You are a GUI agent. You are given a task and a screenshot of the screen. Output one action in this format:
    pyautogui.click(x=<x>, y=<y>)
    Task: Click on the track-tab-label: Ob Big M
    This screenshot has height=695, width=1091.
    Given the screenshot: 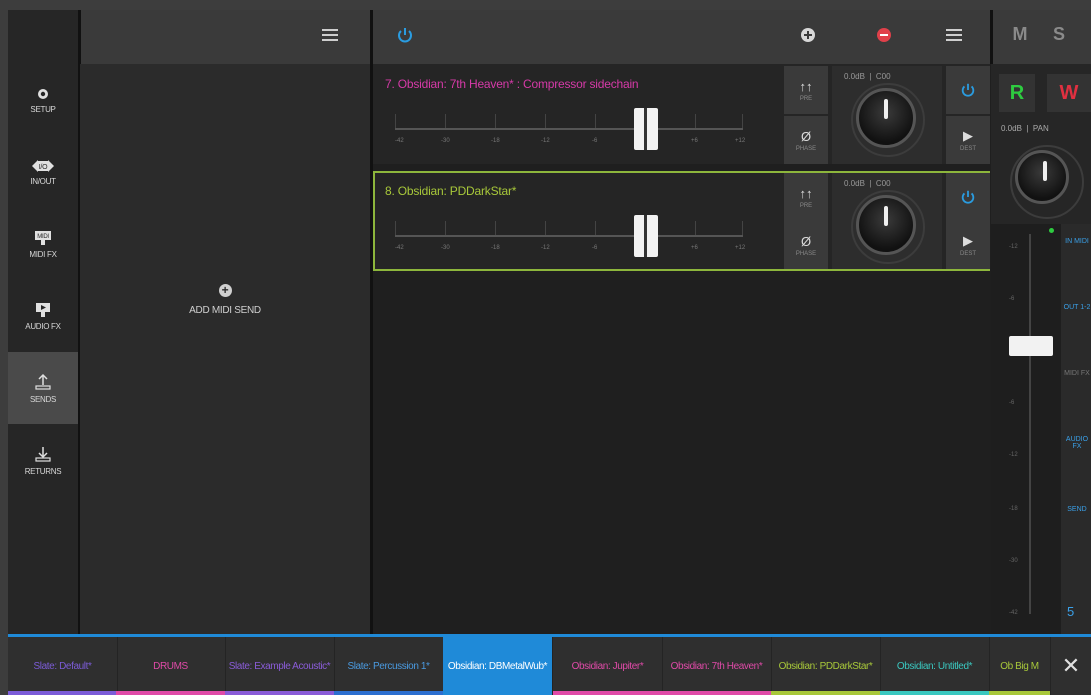 What is the action you would take?
    pyautogui.click(x=1019, y=666)
    